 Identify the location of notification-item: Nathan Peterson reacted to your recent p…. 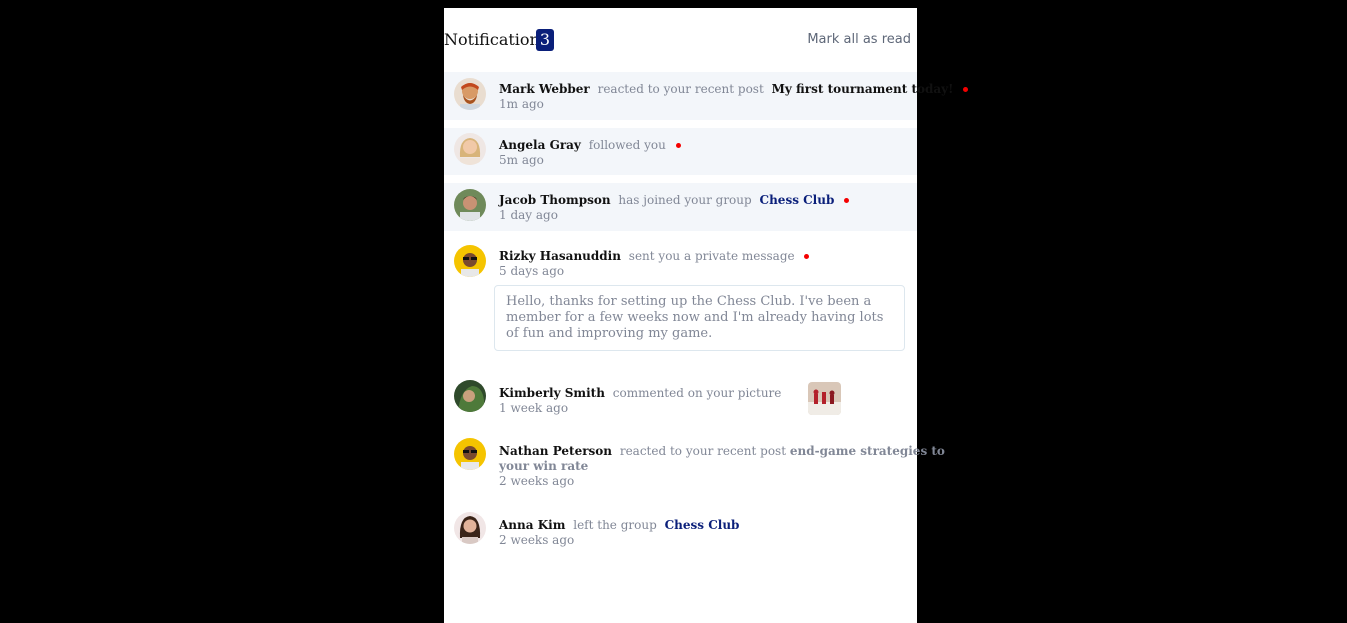
(694, 465).